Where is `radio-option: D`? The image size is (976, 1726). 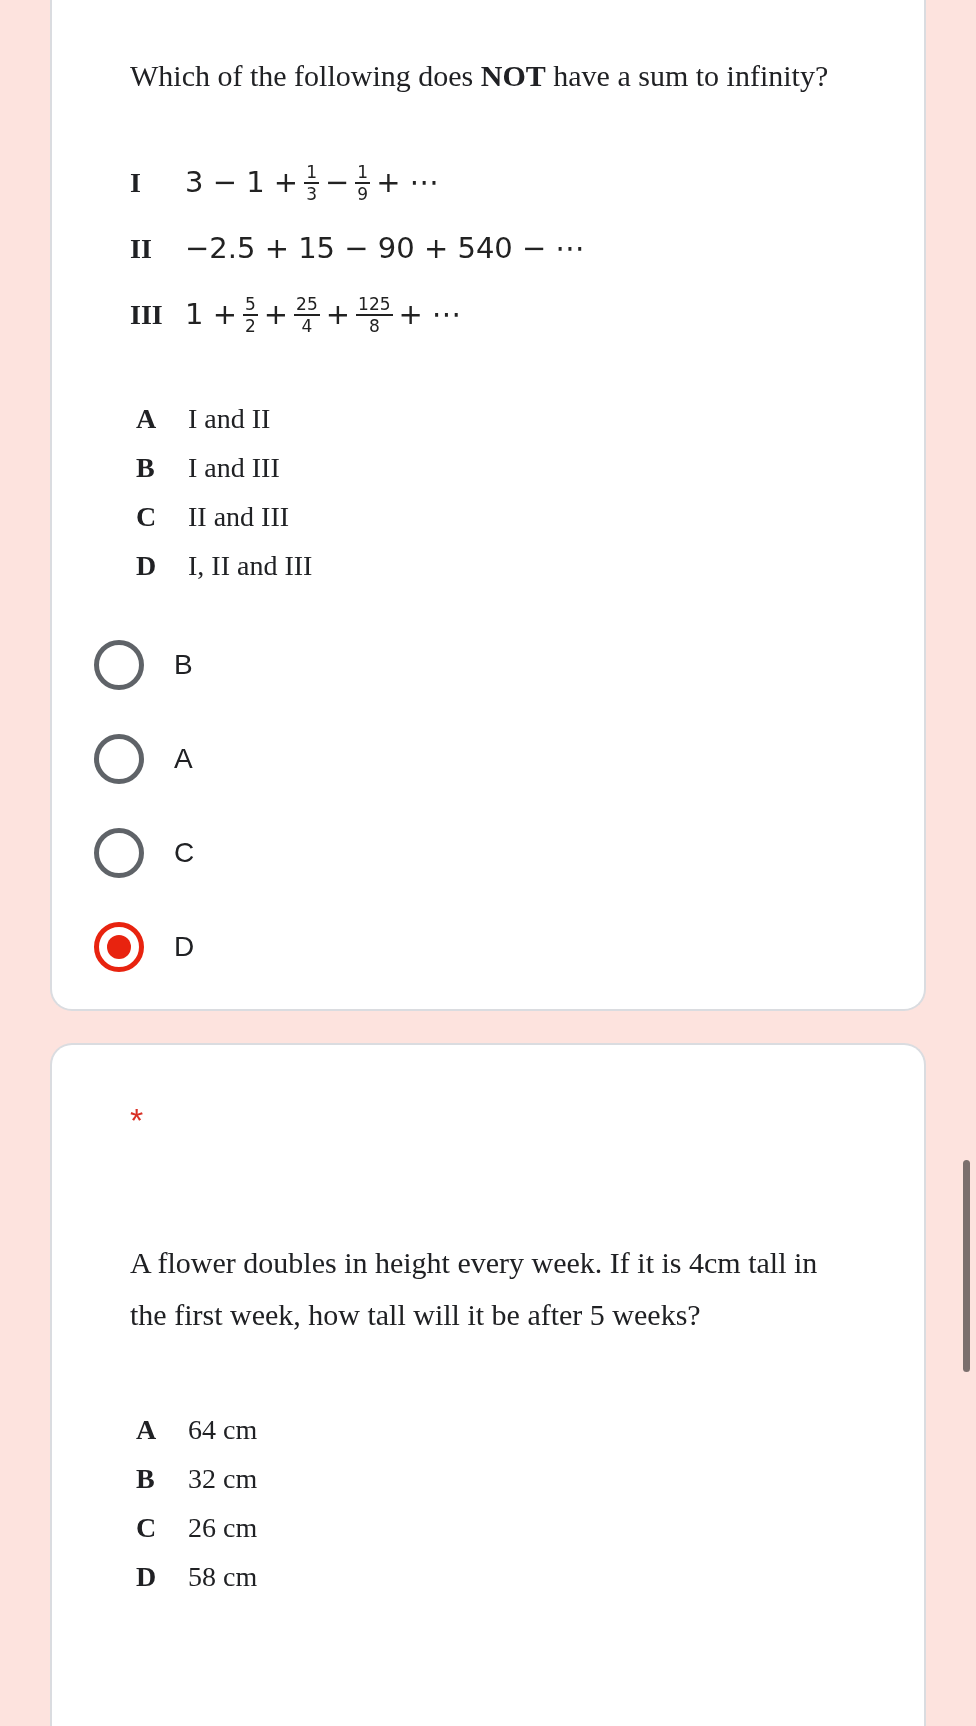 radio-option: D is located at coordinates (470, 947).